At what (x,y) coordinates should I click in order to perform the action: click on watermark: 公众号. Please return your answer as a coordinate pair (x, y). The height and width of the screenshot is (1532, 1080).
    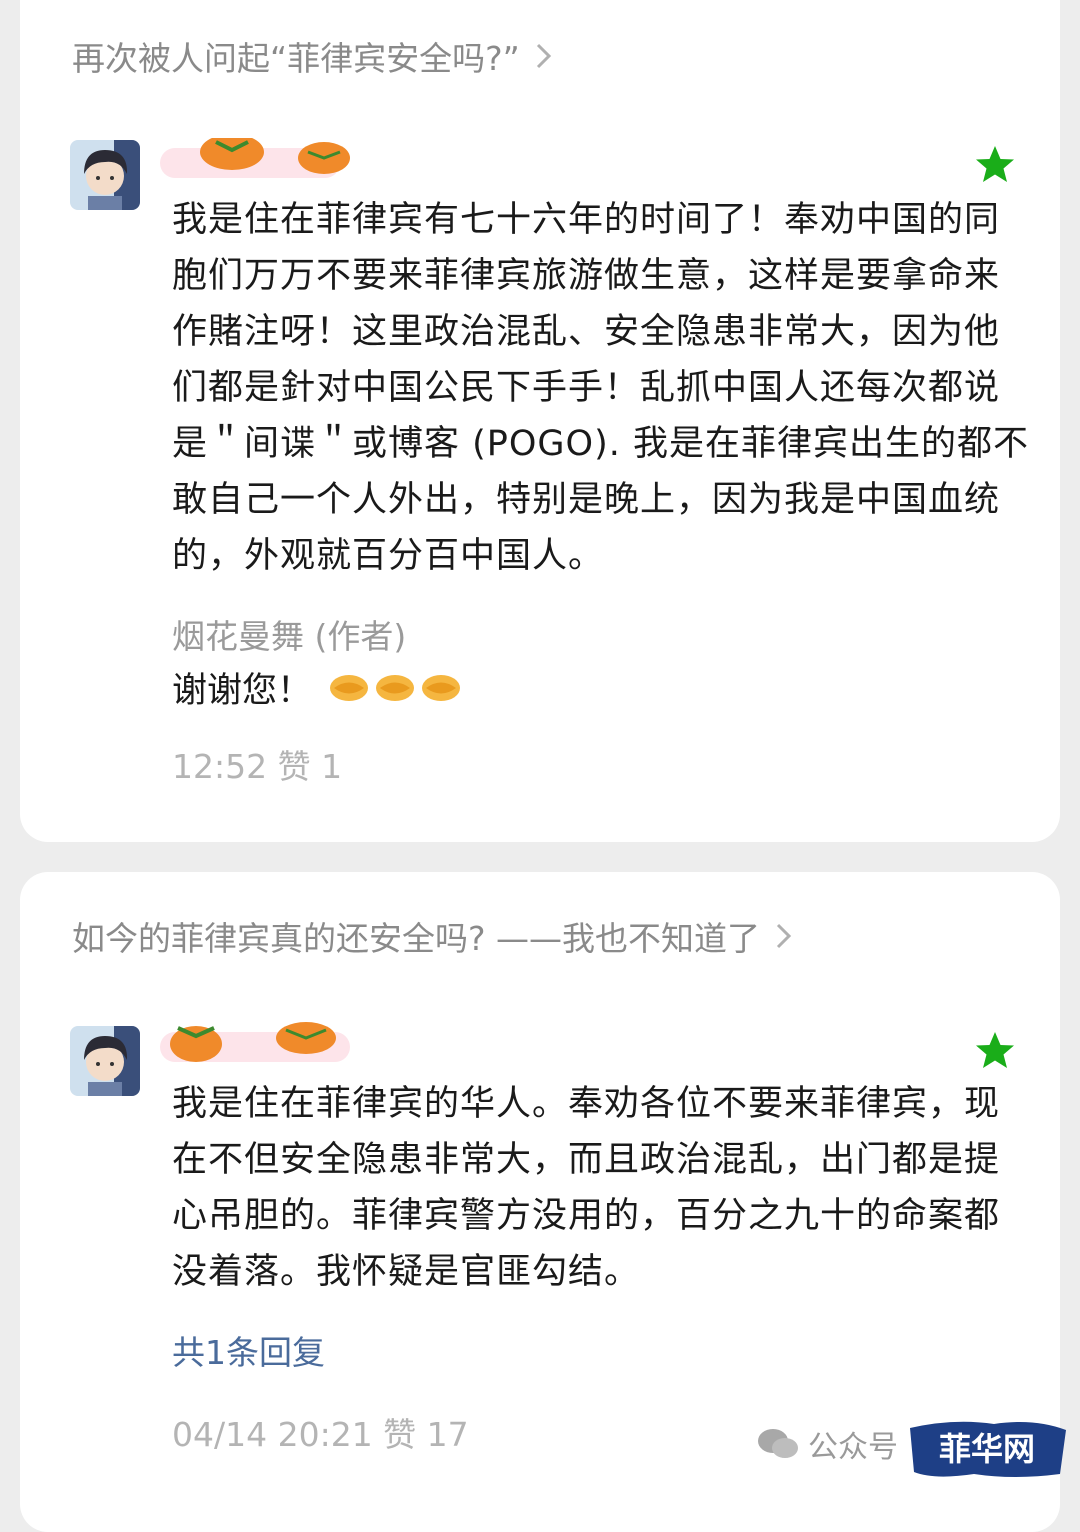
    Looking at the image, I should click on (827, 1444).